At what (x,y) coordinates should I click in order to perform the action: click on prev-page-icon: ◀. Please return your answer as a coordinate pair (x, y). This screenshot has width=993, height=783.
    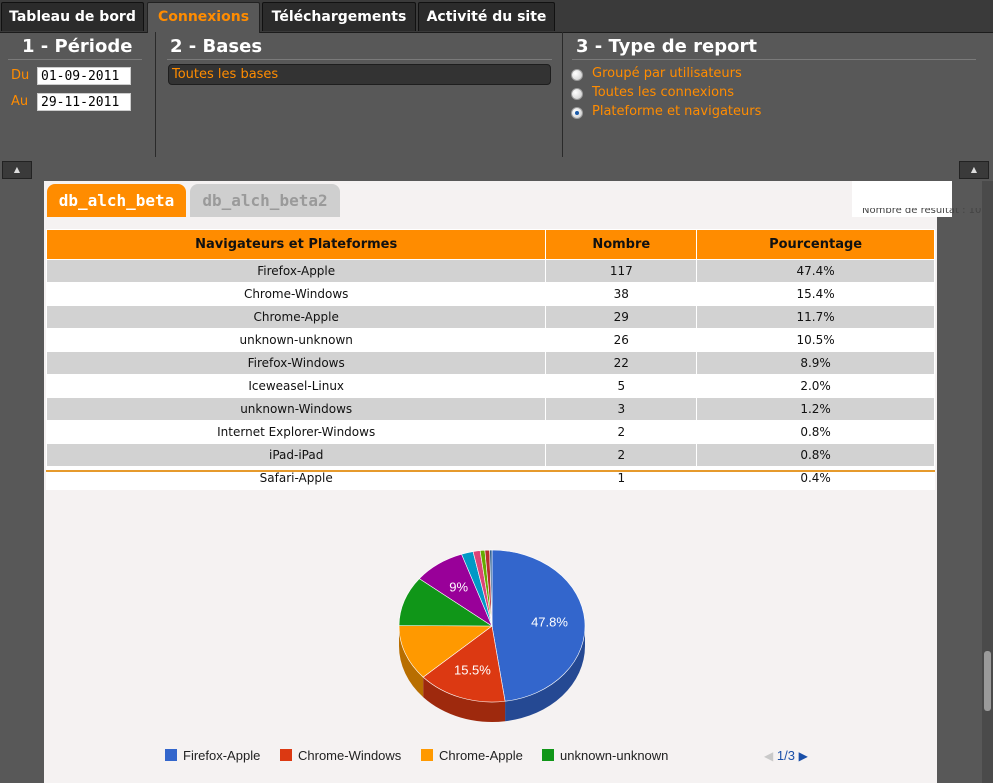
    Looking at the image, I should click on (768, 756).